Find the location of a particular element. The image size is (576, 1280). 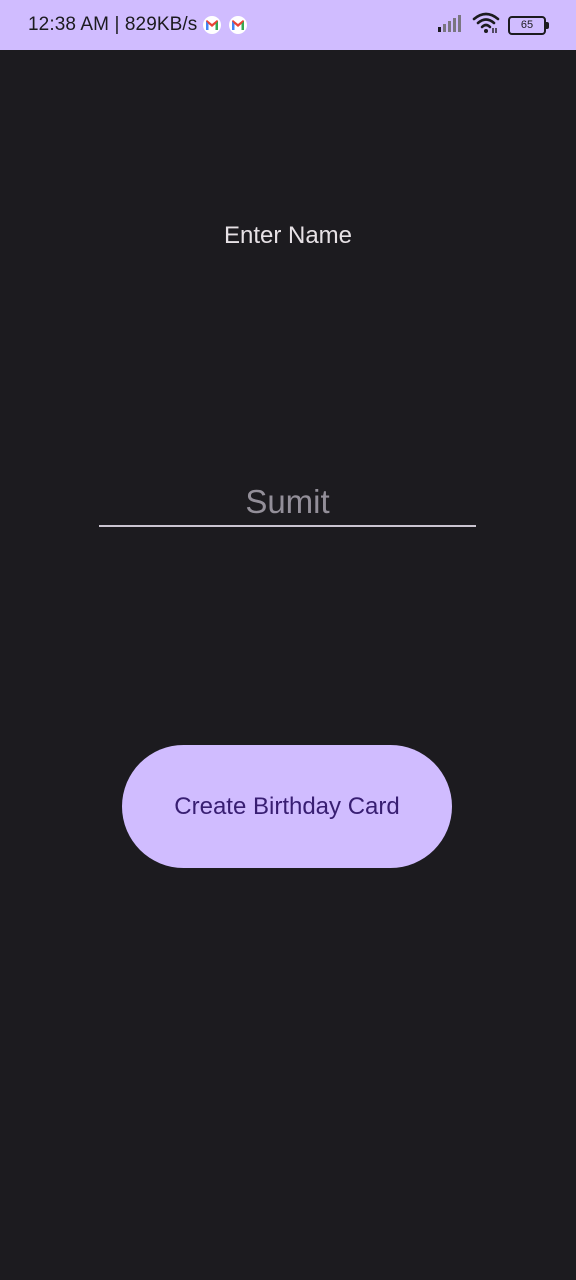

signal-icon is located at coordinates (451, 25).